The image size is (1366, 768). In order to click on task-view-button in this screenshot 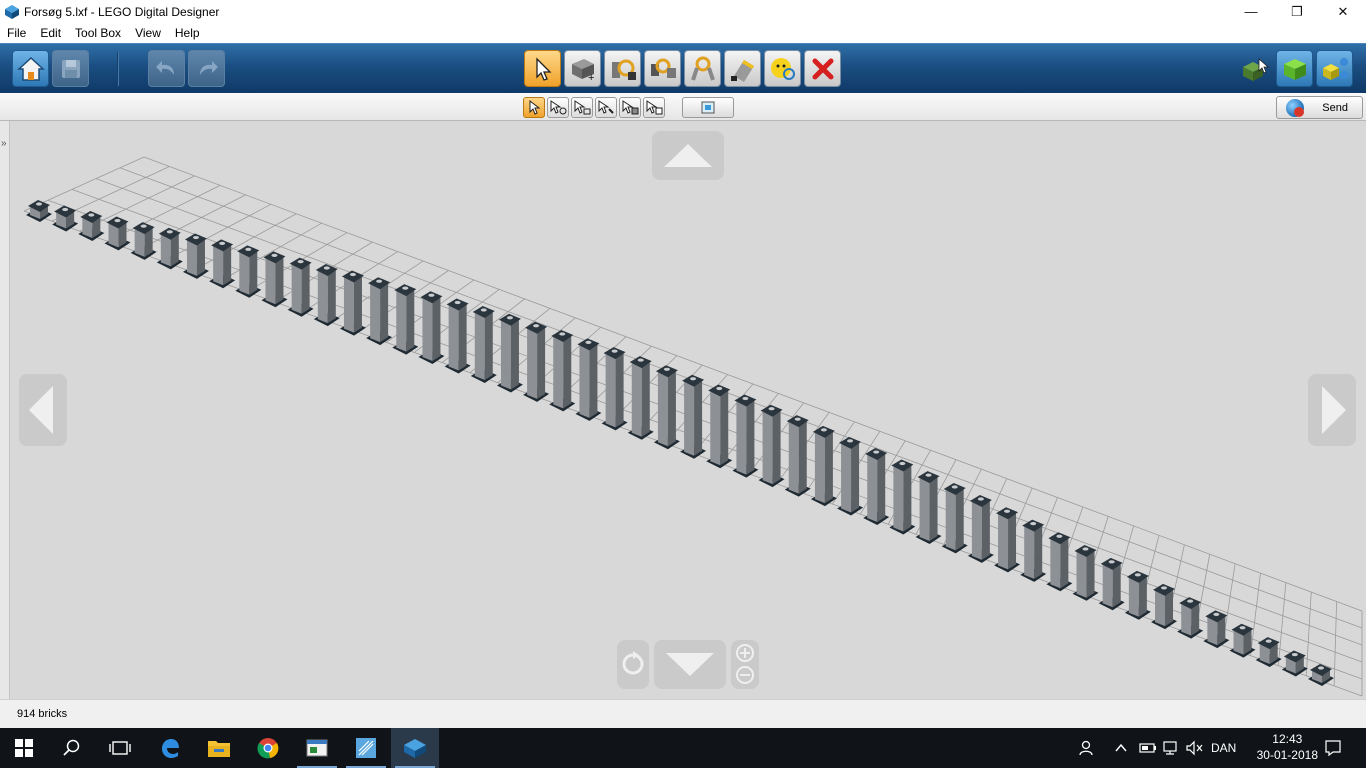, I will do `click(120, 748)`.